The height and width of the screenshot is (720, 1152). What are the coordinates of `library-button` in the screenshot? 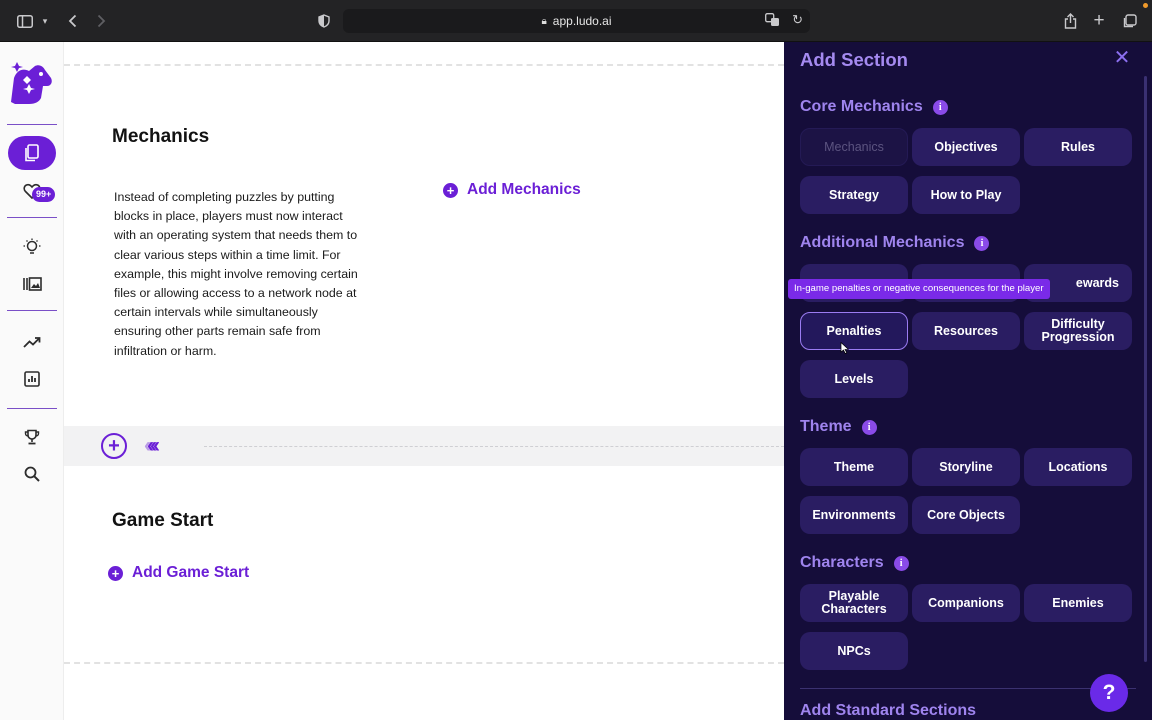 It's located at (32, 284).